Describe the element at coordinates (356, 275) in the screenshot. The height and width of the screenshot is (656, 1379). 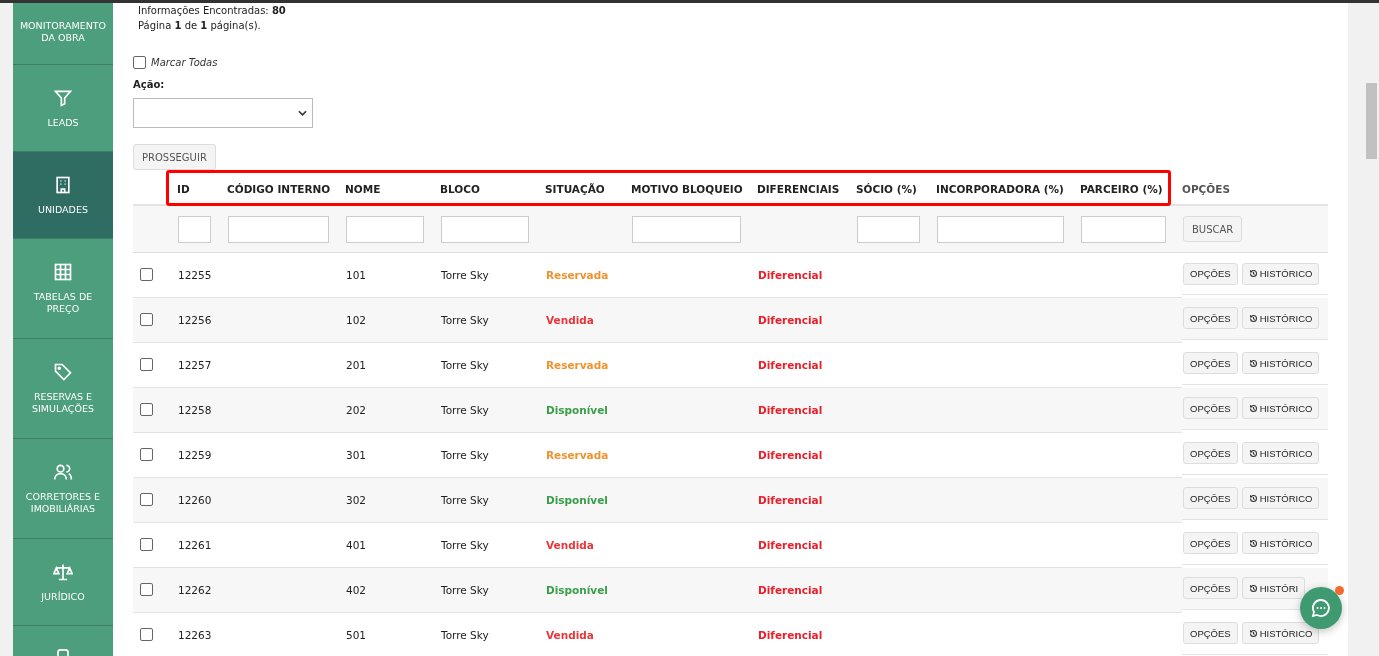
I see `table-cell: 101` at that location.